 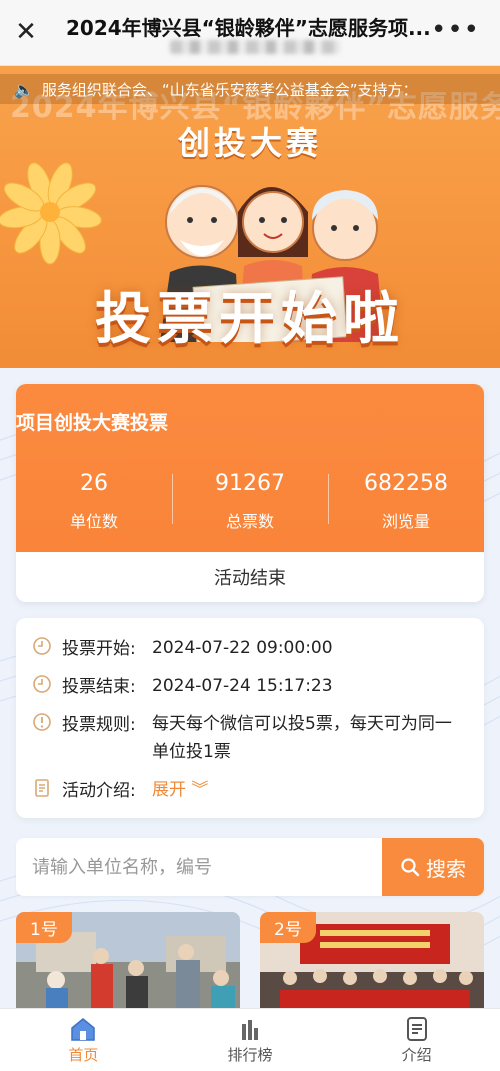 What do you see at coordinates (83, 1054) in the screenshot?
I see `tab-label: 首页` at bounding box center [83, 1054].